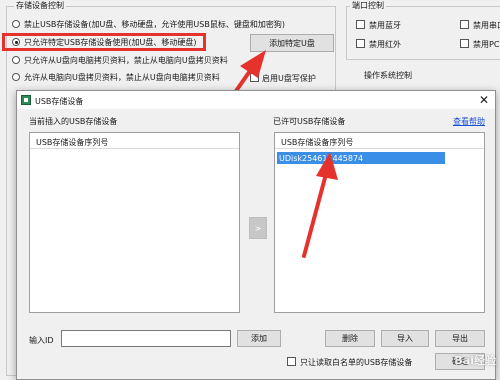 The height and width of the screenshot is (380, 500). Describe the element at coordinates (73, 121) in the screenshot. I see `current-devices-title: 当前插入的USB存储设备` at that location.